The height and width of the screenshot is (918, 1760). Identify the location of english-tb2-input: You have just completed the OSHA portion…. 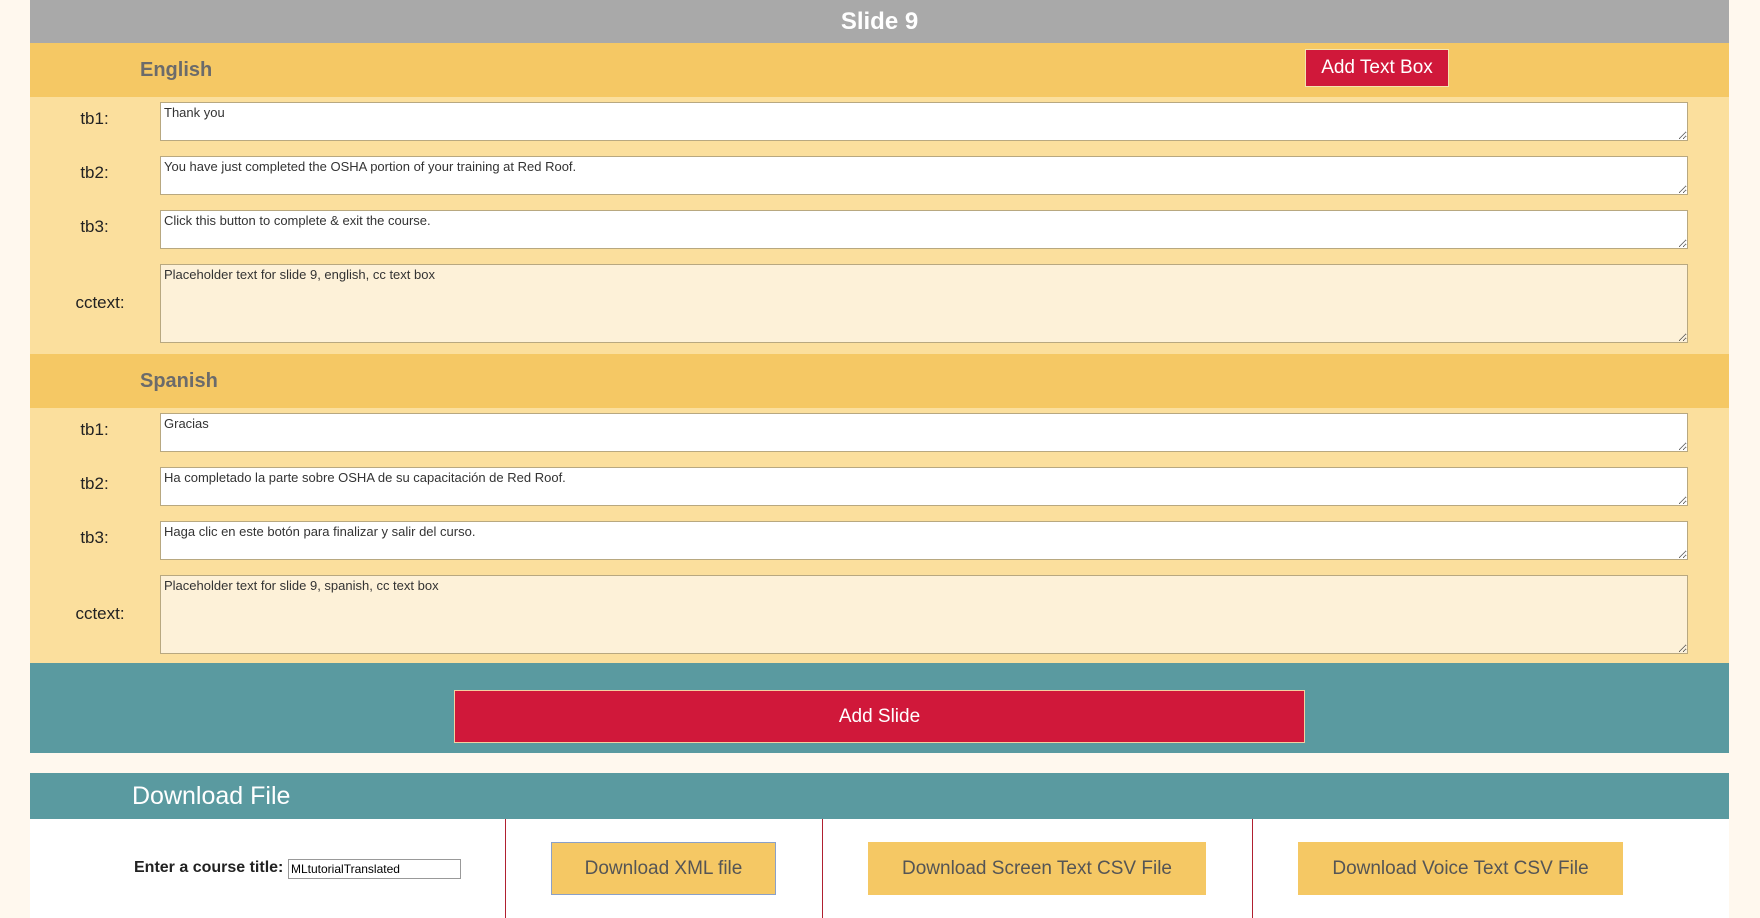
(924, 175).